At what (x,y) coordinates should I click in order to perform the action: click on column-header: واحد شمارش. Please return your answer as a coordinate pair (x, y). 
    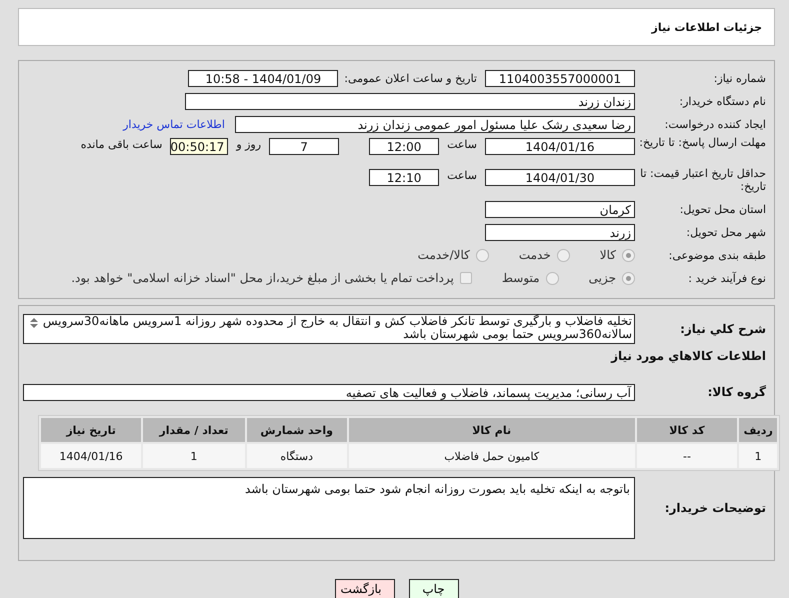
    Looking at the image, I should click on (296, 430).